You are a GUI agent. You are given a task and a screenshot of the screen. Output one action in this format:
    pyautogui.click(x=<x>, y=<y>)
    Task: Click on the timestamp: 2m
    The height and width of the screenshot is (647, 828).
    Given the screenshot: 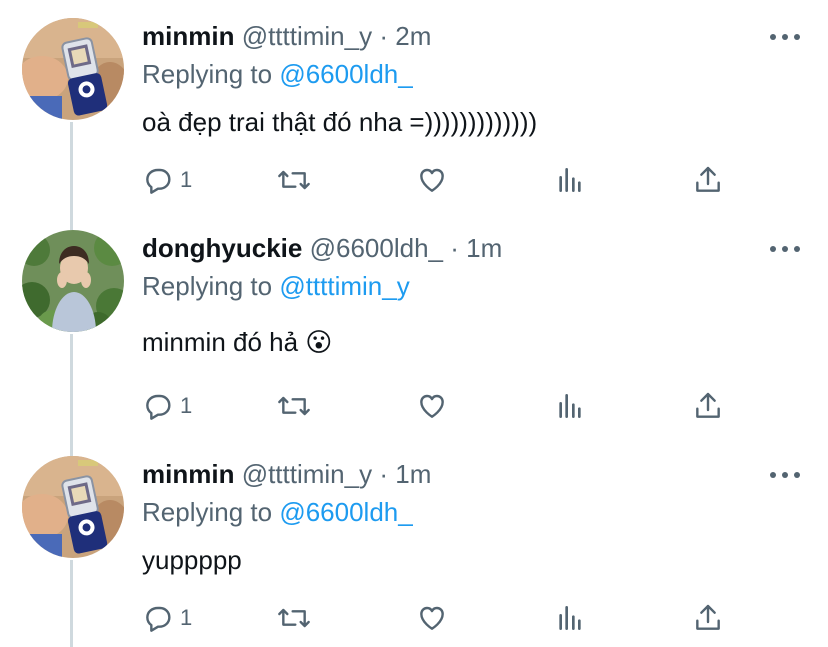 What is the action you would take?
    pyautogui.click(x=413, y=36)
    